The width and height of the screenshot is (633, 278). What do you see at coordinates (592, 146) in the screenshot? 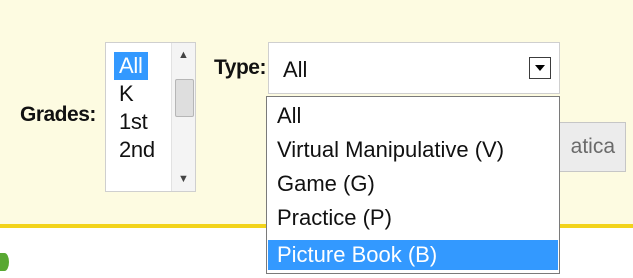
I see `partial-button-label: atica` at bounding box center [592, 146].